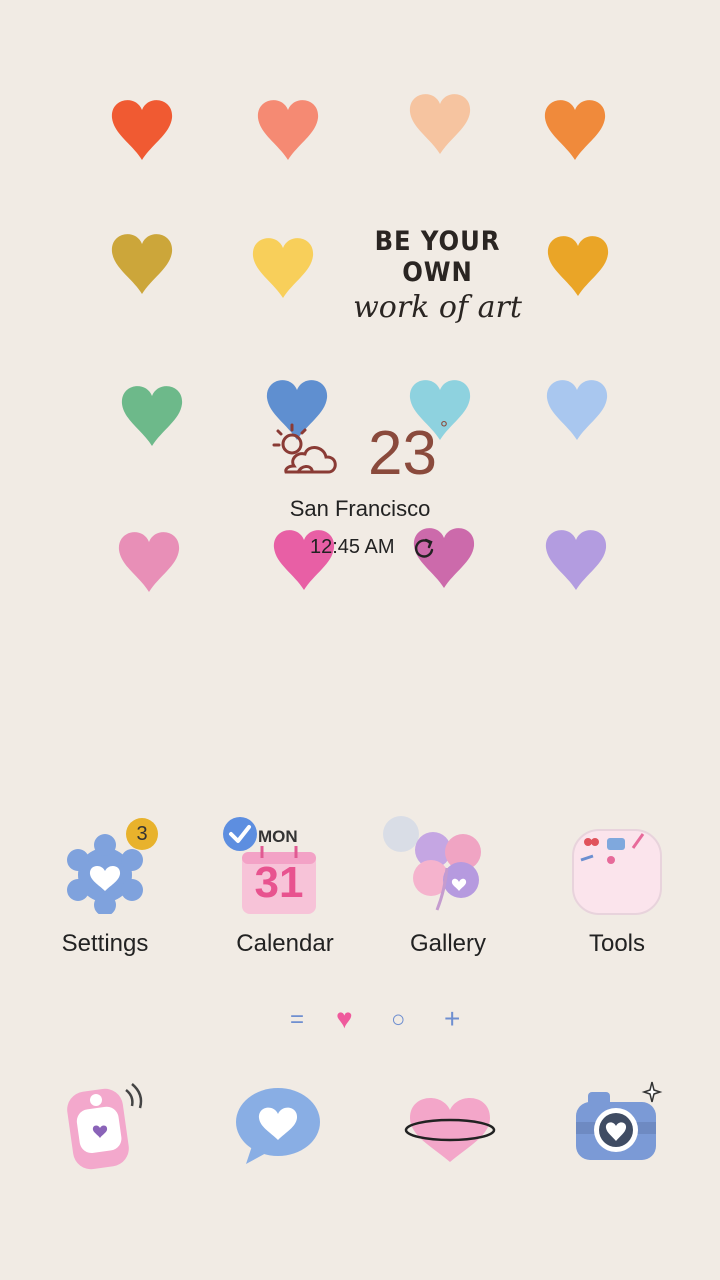 The height and width of the screenshot is (1280, 720). What do you see at coordinates (448, 943) in the screenshot?
I see `app-label-gallery: Gallery` at bounding box center [448, 943].